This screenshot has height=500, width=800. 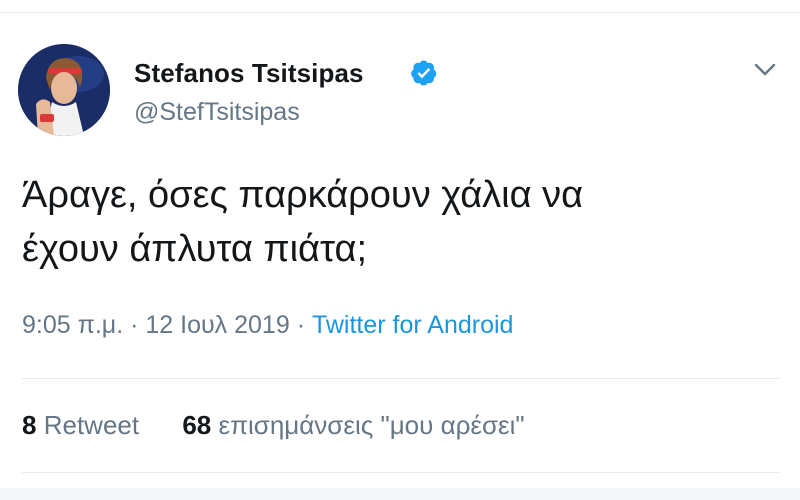 What do you see at coordinates (765, 70) in the screenshot?
I see `chevron-down-icon` at bounding box center [765, 70].